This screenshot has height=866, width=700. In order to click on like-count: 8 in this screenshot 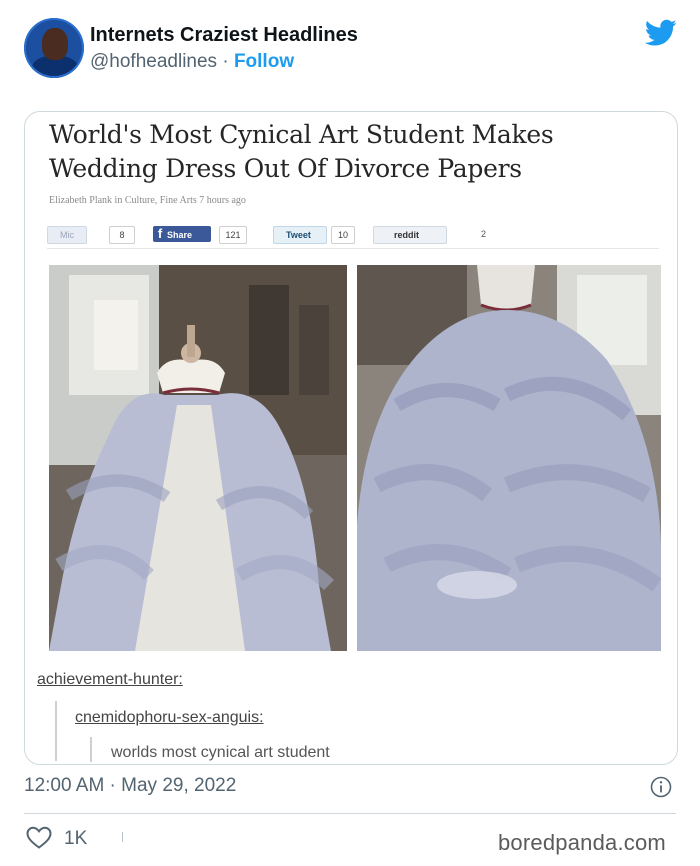, I will do `click(122, 235)`.